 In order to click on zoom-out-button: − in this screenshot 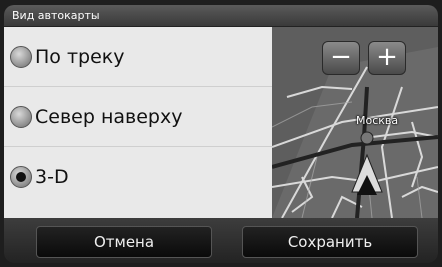, I will do `click(341, 58)`.